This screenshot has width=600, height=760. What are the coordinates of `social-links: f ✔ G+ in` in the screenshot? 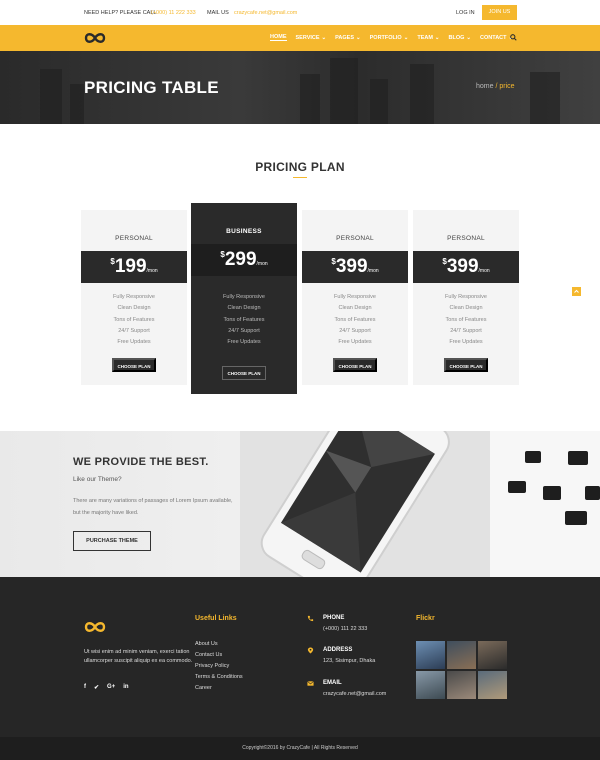 It's located at (106, 687).